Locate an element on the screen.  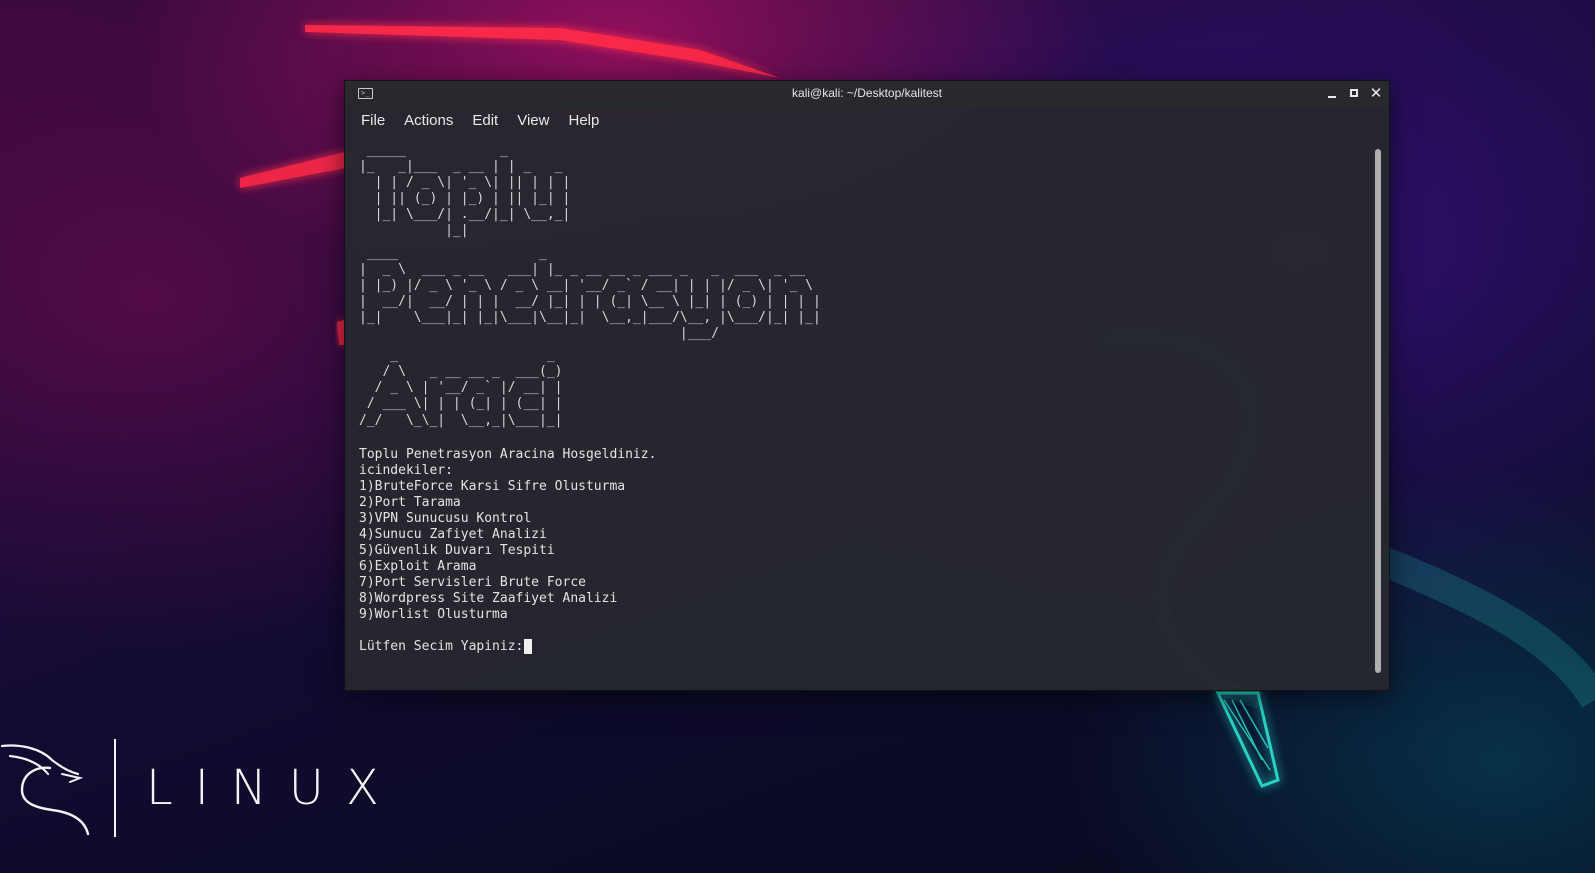
menu-edit: Edit is located at coordinates (485, 120).